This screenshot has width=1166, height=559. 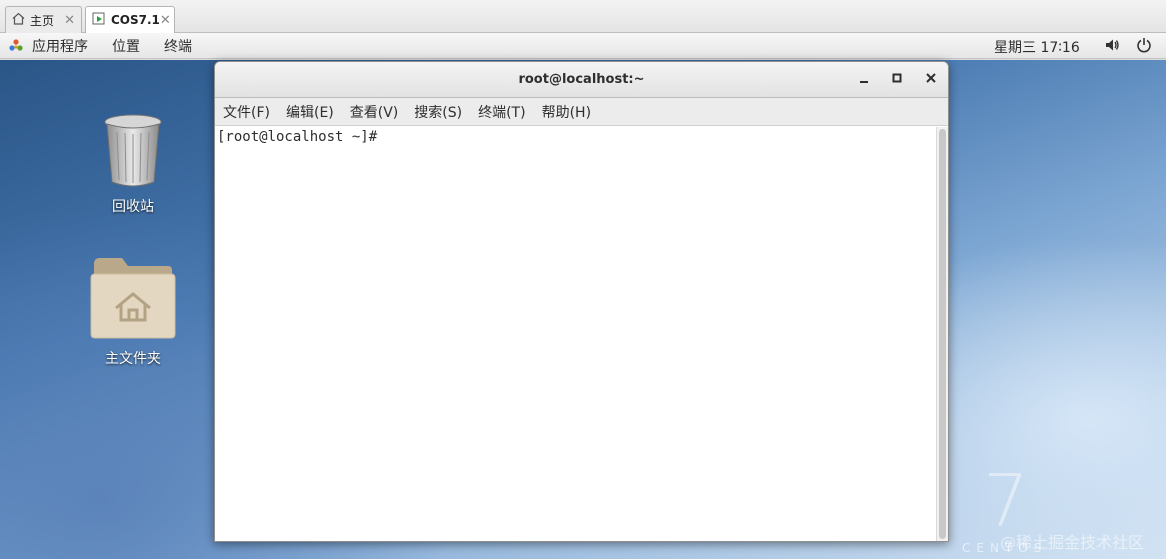 I want to click on close-icon, so click(x=931, y=78).